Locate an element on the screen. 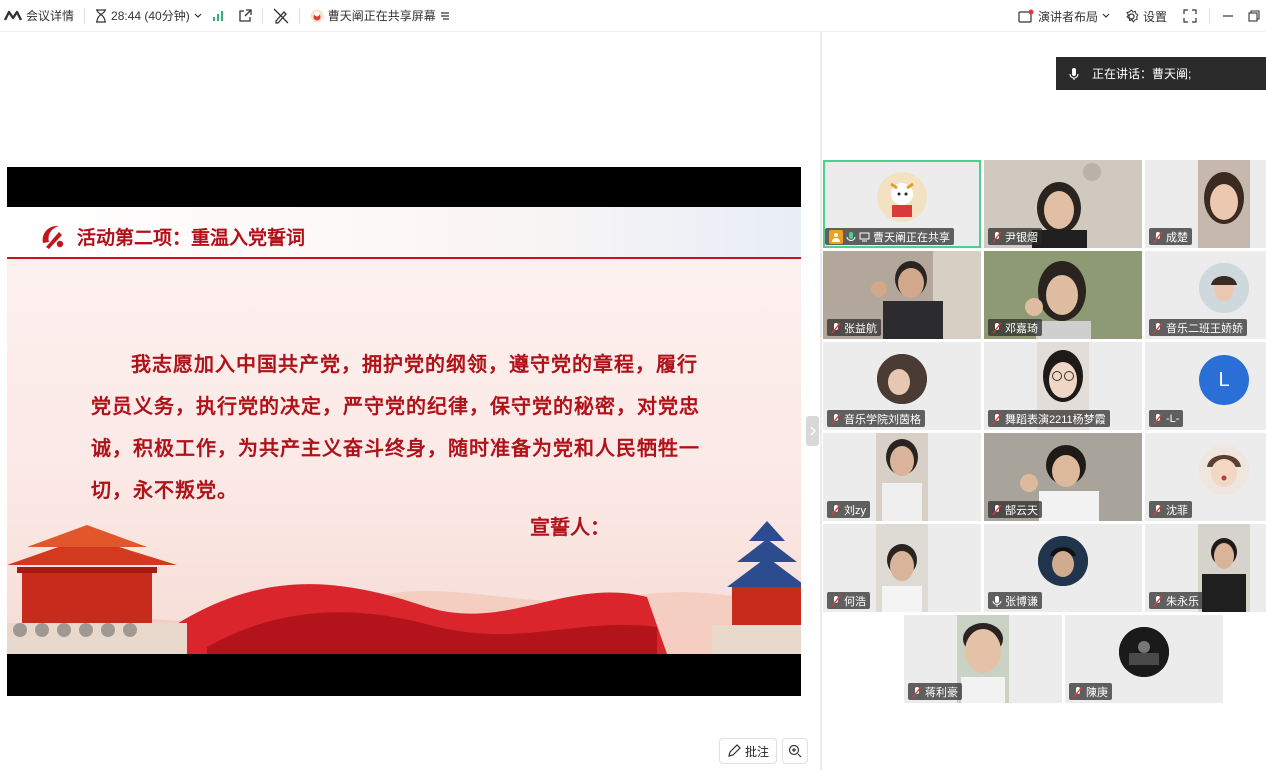  participant-name: 沈菲 is located at coordinates (1177, 510).